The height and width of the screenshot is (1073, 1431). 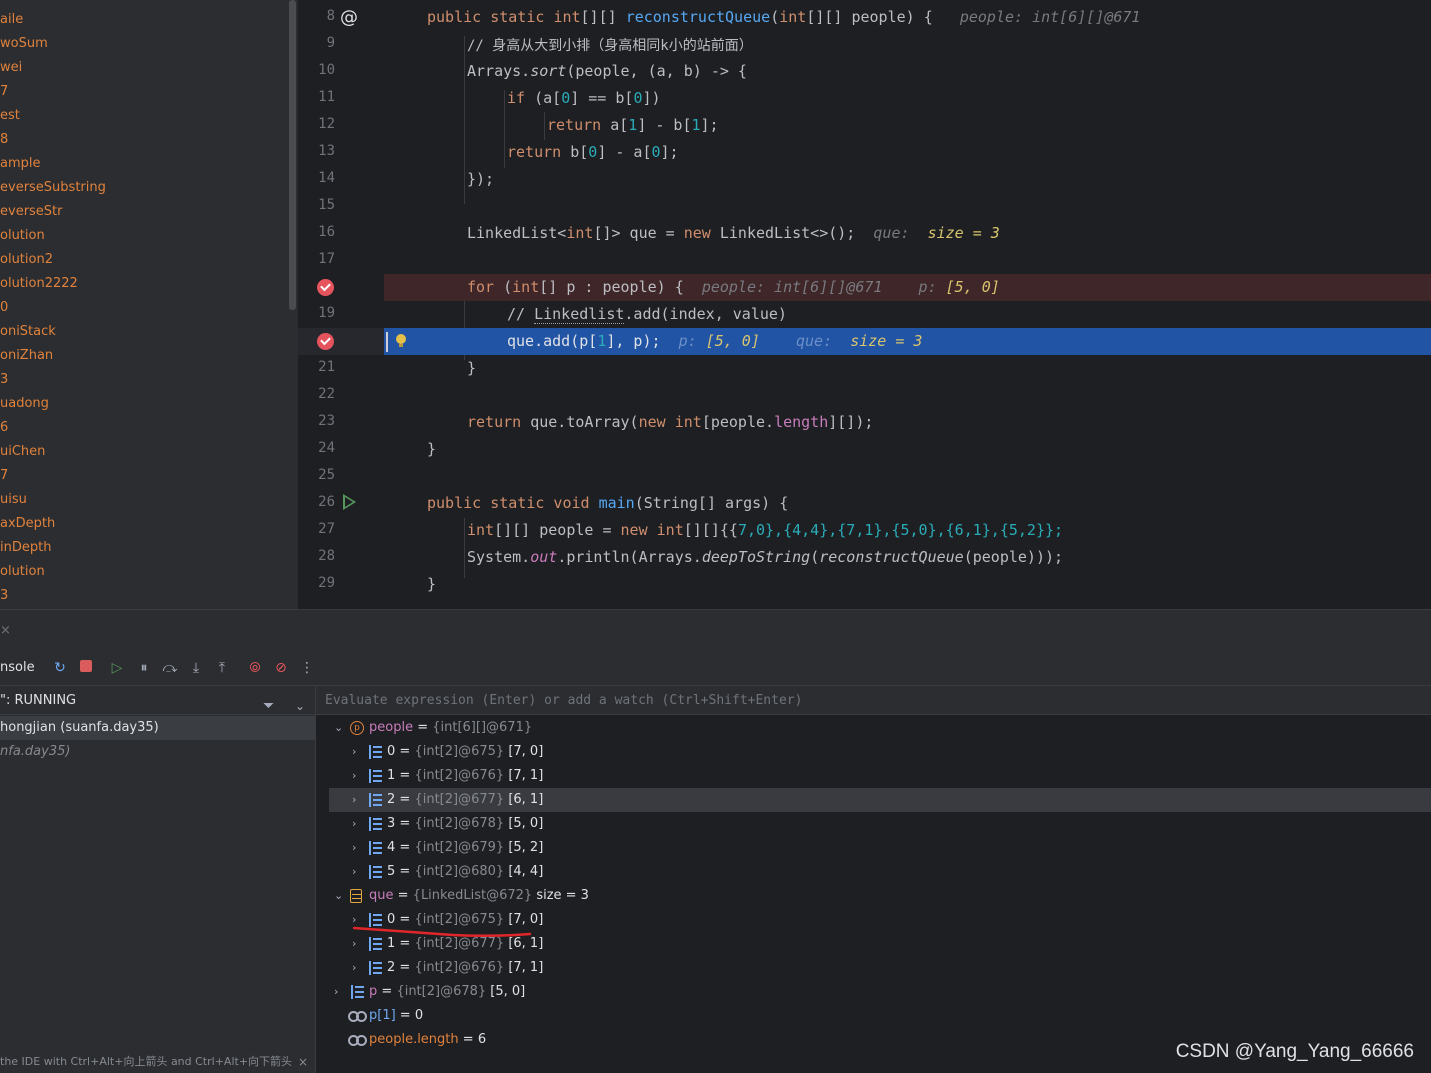 What do you see at coordinates (4, 140) in the screenshot?
I see `project-tree-item: 8` at bounding box center [4, 140].